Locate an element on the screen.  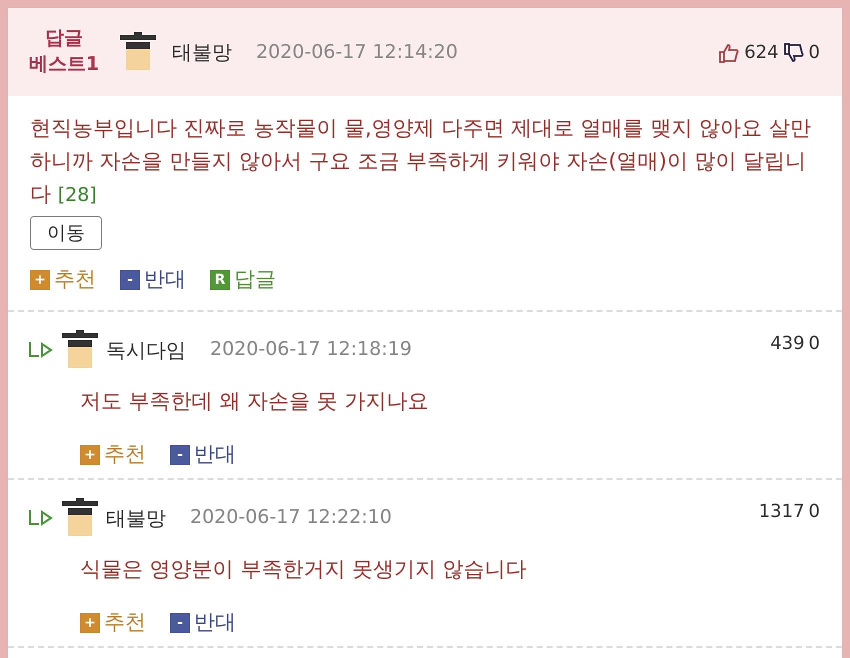
comment-text: 식물은 영양분이 부족한거지 못생기지 않습니다 is located at coordinates (303, 569).